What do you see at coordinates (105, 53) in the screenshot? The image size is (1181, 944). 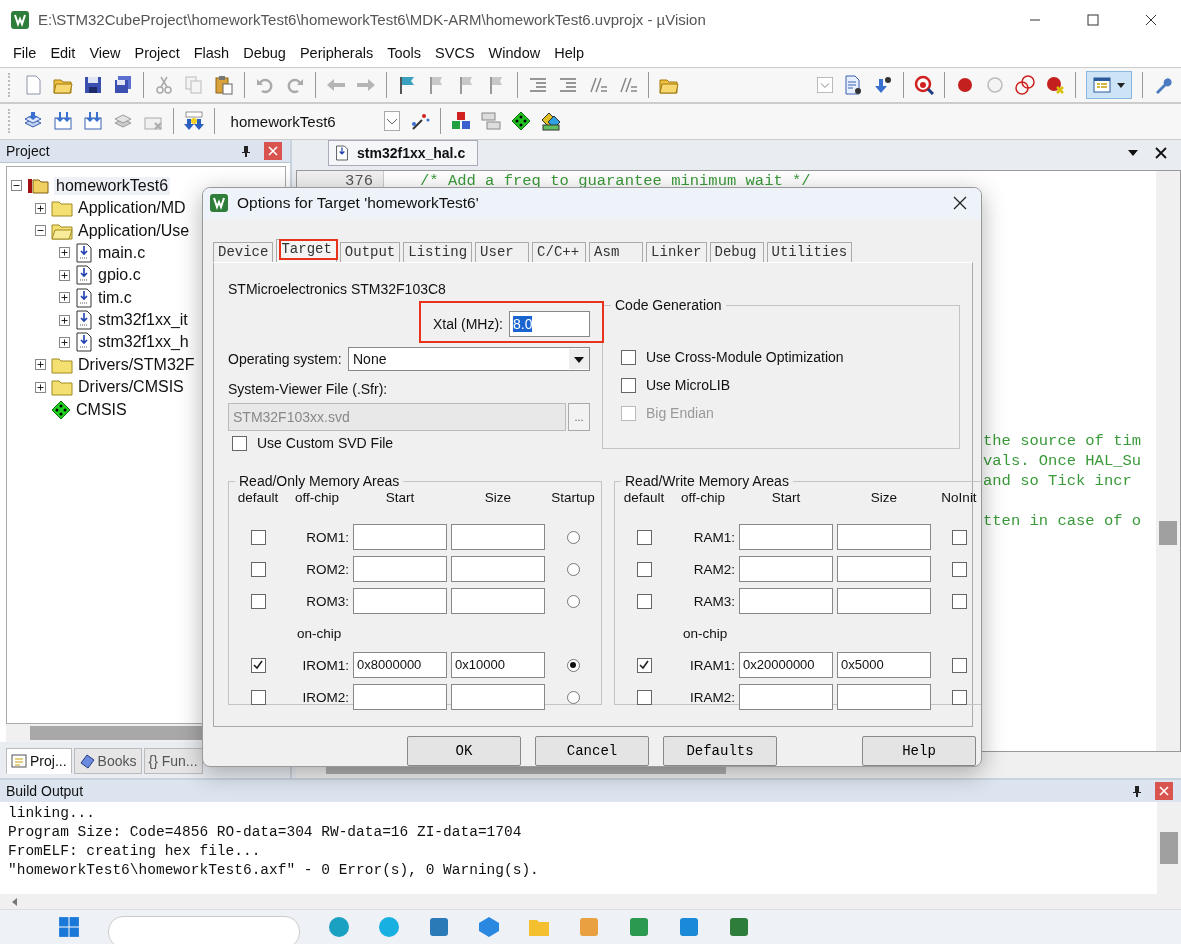 I see `menu-item: View` at bounding box center [105, 53].